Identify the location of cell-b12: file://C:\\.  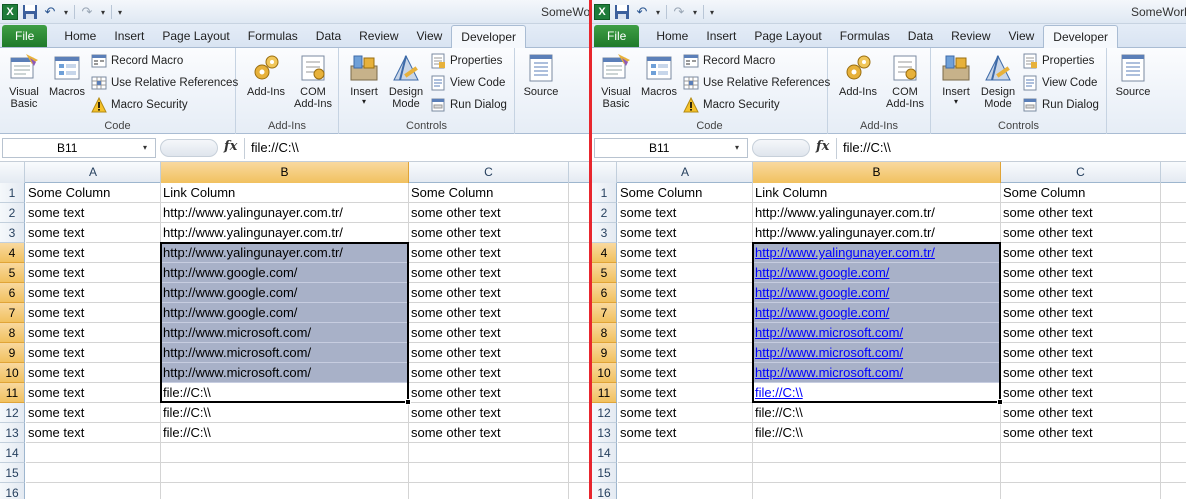
(285, 413).